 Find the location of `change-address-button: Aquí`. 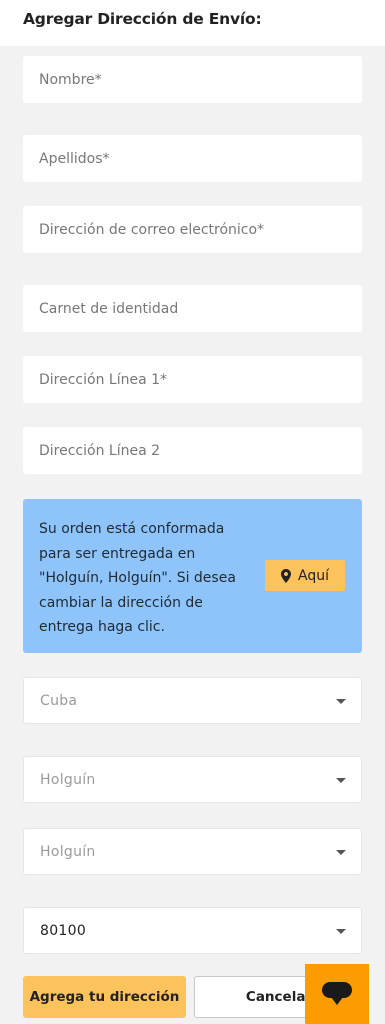

change-address-button: Aquí is located at coordinates (305, 575).